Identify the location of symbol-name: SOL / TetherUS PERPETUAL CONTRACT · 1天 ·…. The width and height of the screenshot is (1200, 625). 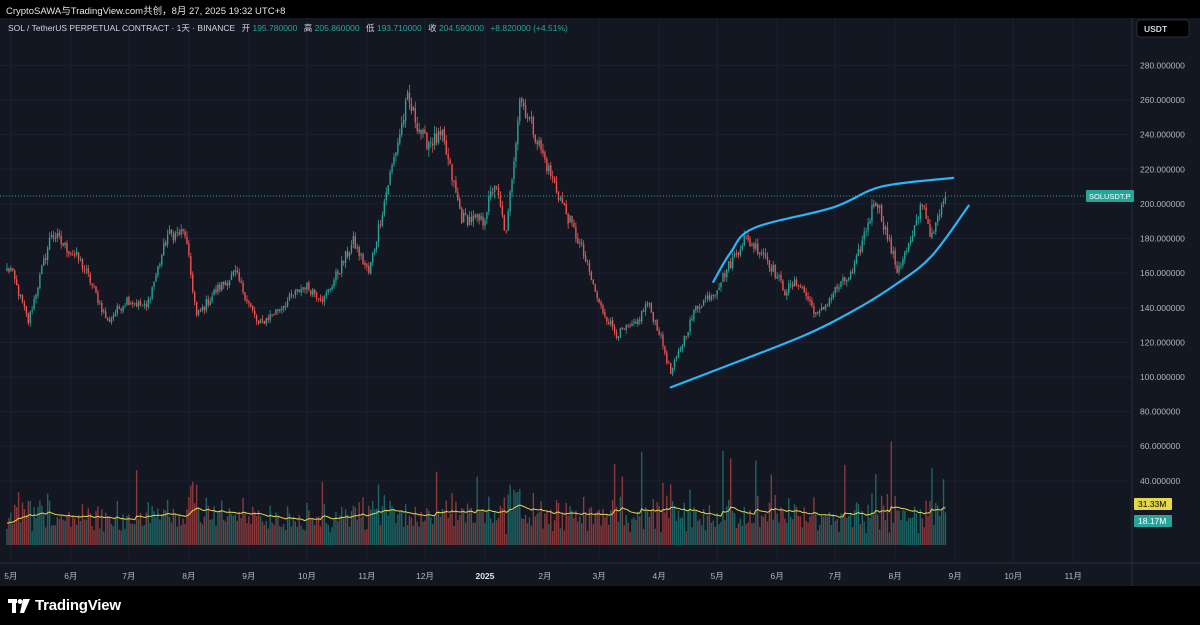
(122, 28).